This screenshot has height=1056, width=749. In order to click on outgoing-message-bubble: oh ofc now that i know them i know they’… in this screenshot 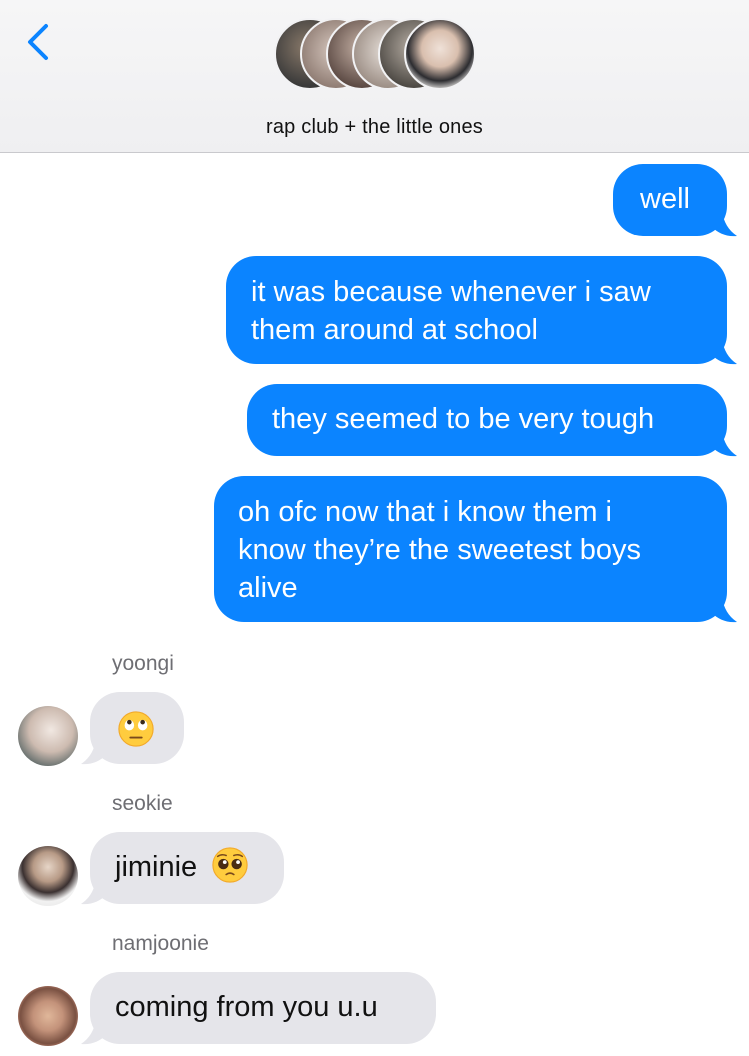, I will do `click(470, 549)`.